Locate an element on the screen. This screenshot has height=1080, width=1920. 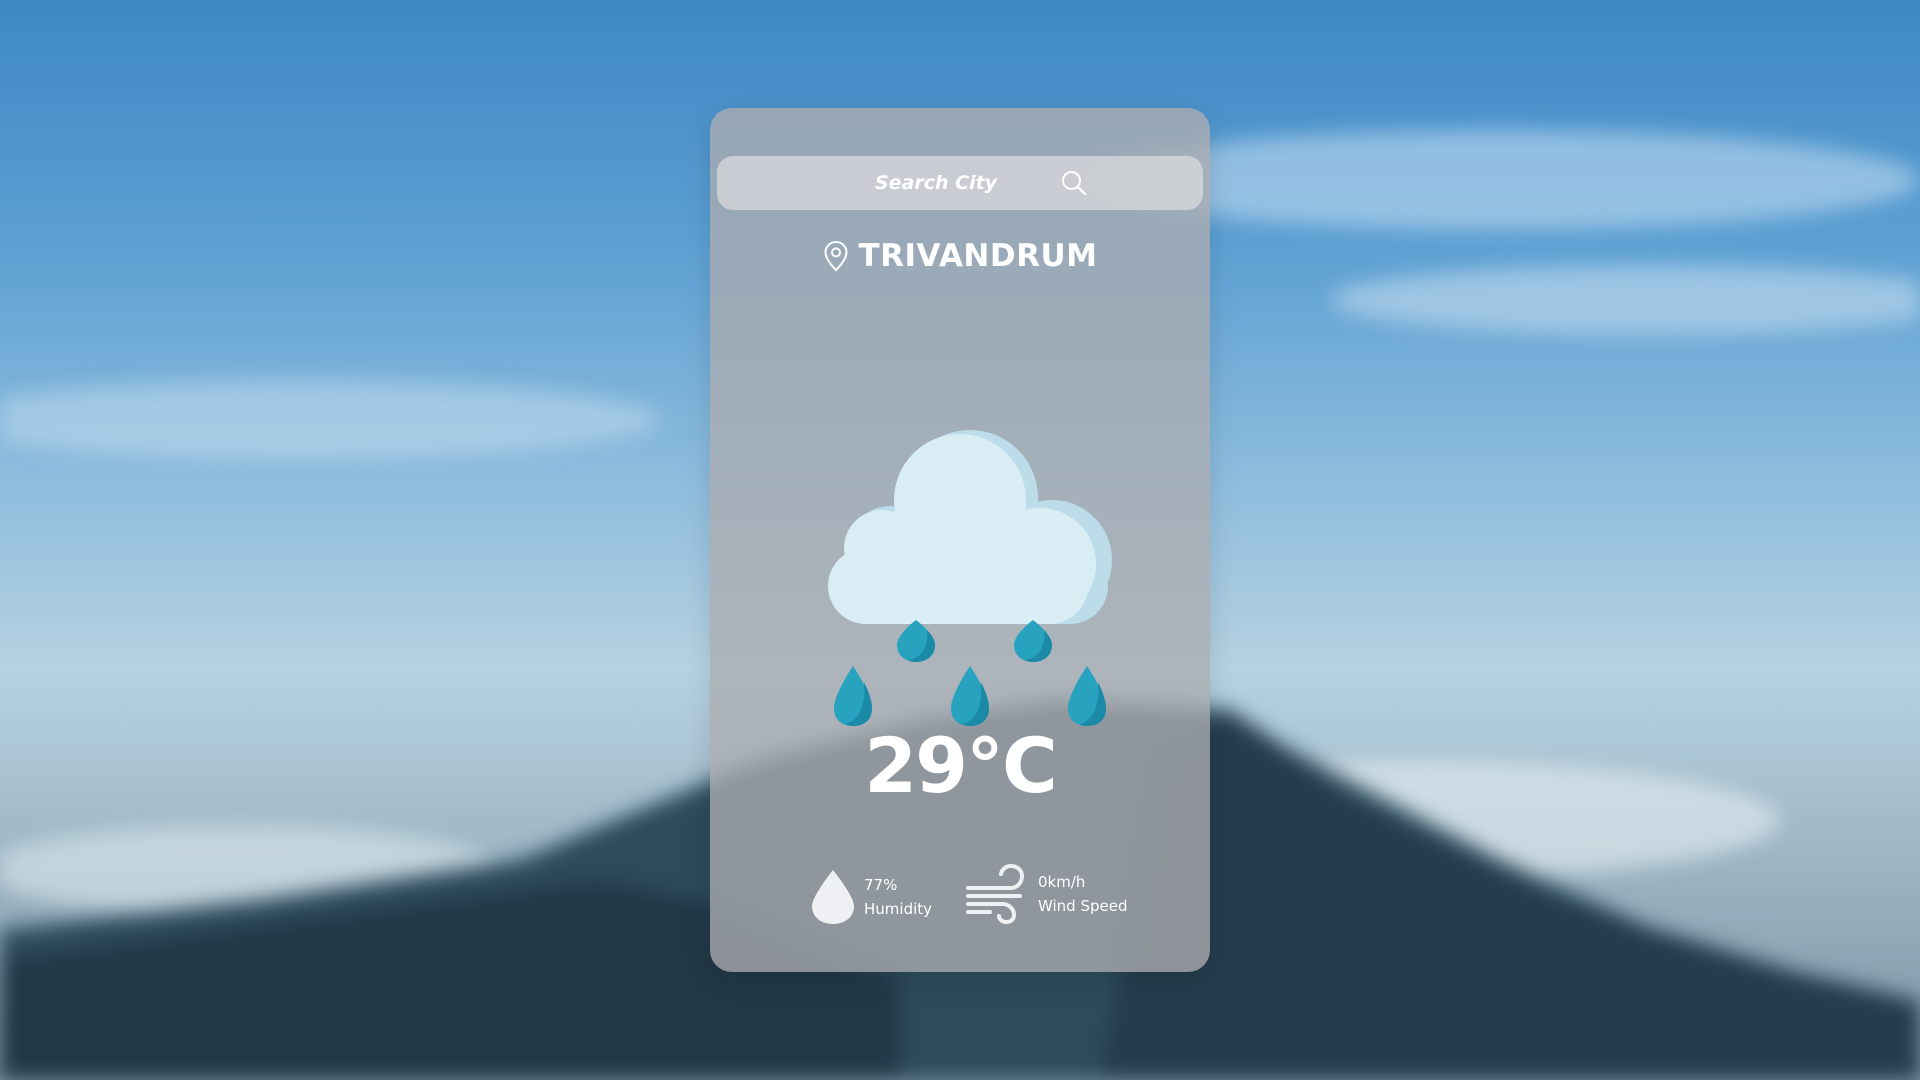
humidity-value: 77% is located at coordinates (881, 885).